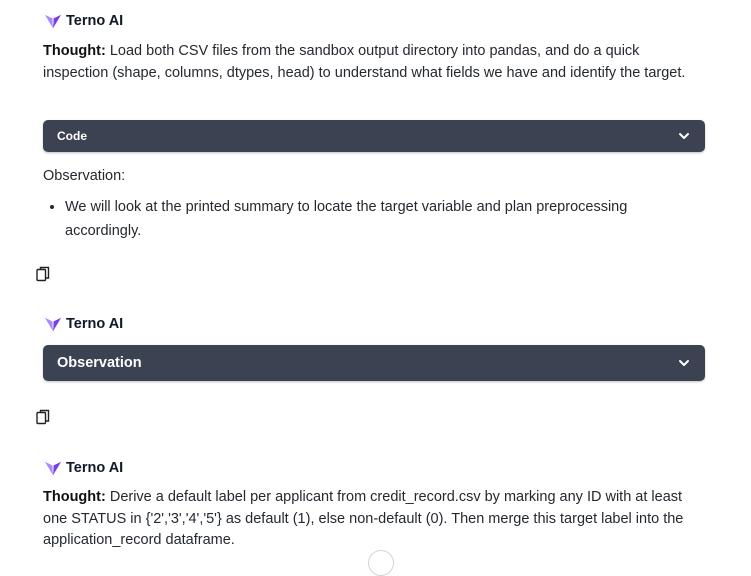 This screenshot has height=576, width=751. I want to click on observation-toggle: Observation, so click(374, 363).